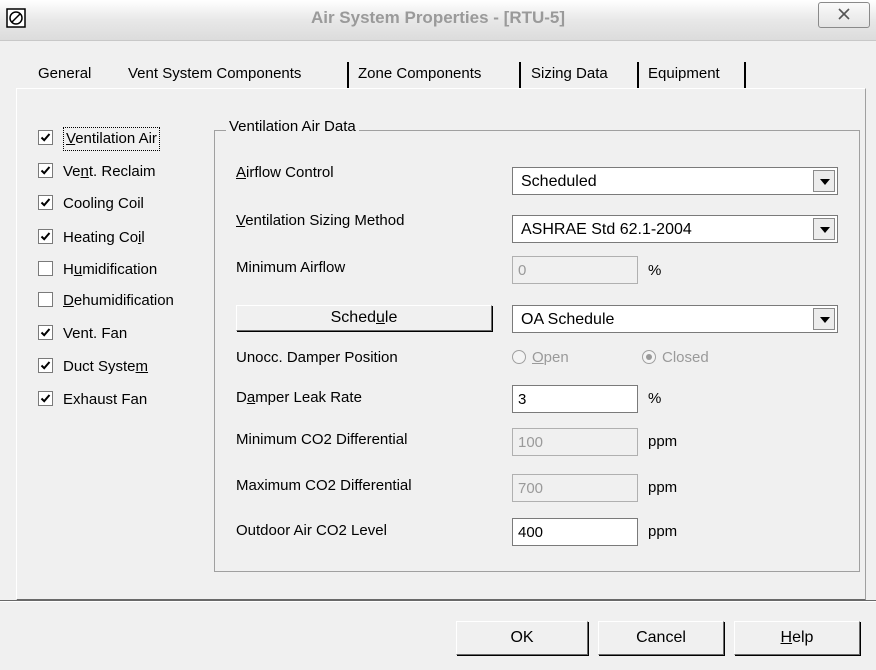  Describe the element at coordinates (111, 139) in the screenshot. I see `component-label: Ventilation Air` at that location.